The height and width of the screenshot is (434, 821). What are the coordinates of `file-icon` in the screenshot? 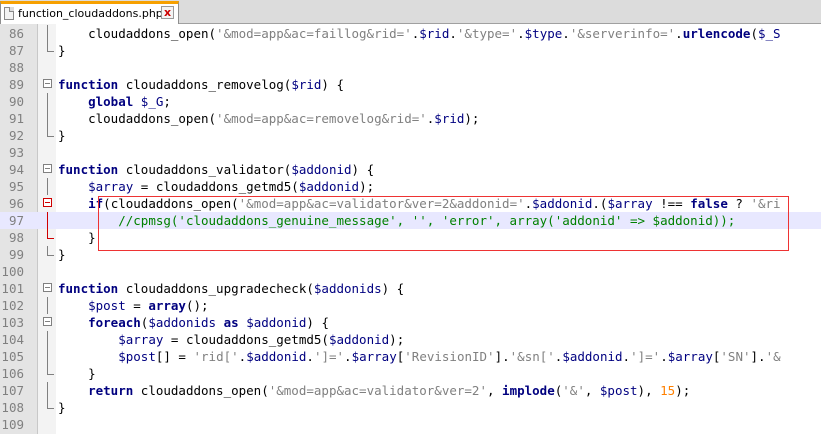 It's located at (9, 13).